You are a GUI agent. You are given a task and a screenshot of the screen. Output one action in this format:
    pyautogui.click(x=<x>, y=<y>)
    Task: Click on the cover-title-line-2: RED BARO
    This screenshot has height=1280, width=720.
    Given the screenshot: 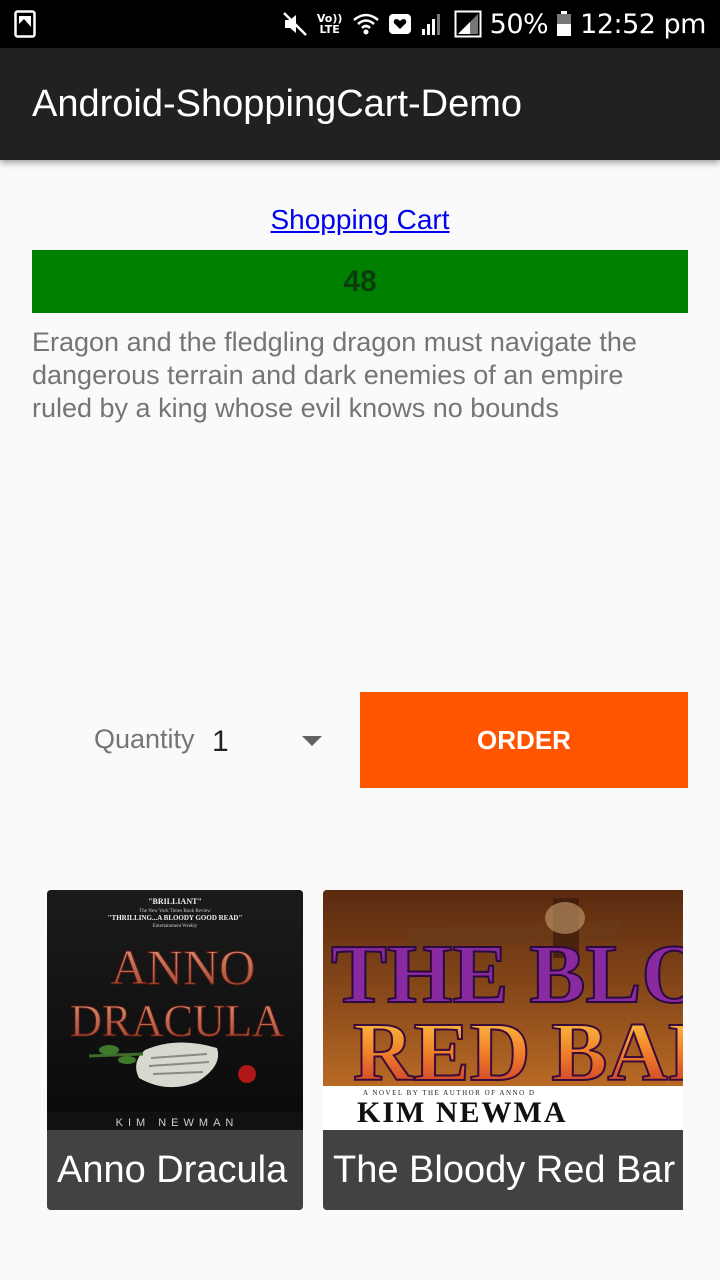 What is the action you would take?
    pyautogui.click(x=518, y=1052)
    